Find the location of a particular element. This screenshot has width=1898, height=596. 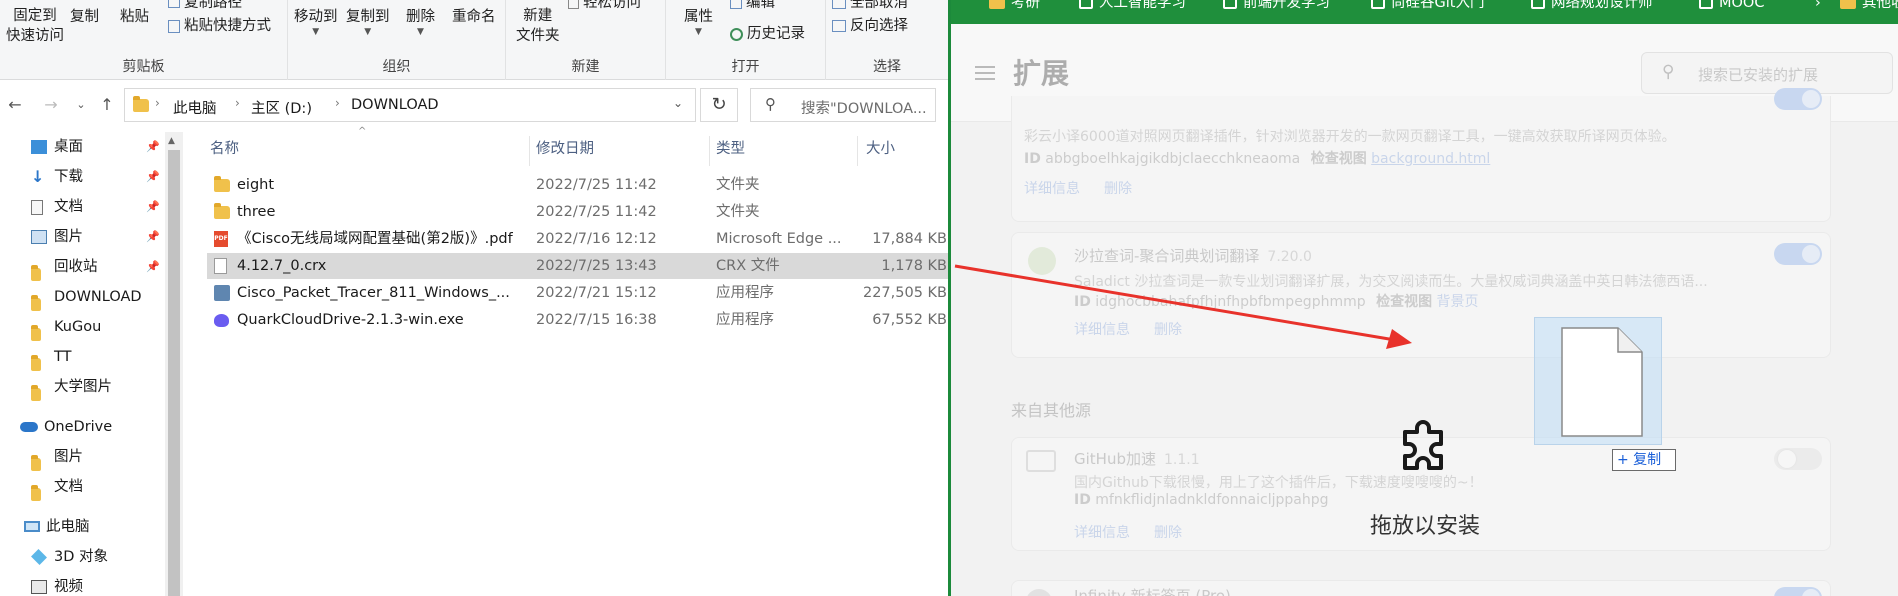

column-header-date: 修改日期 is located at coordinates (565, 149).